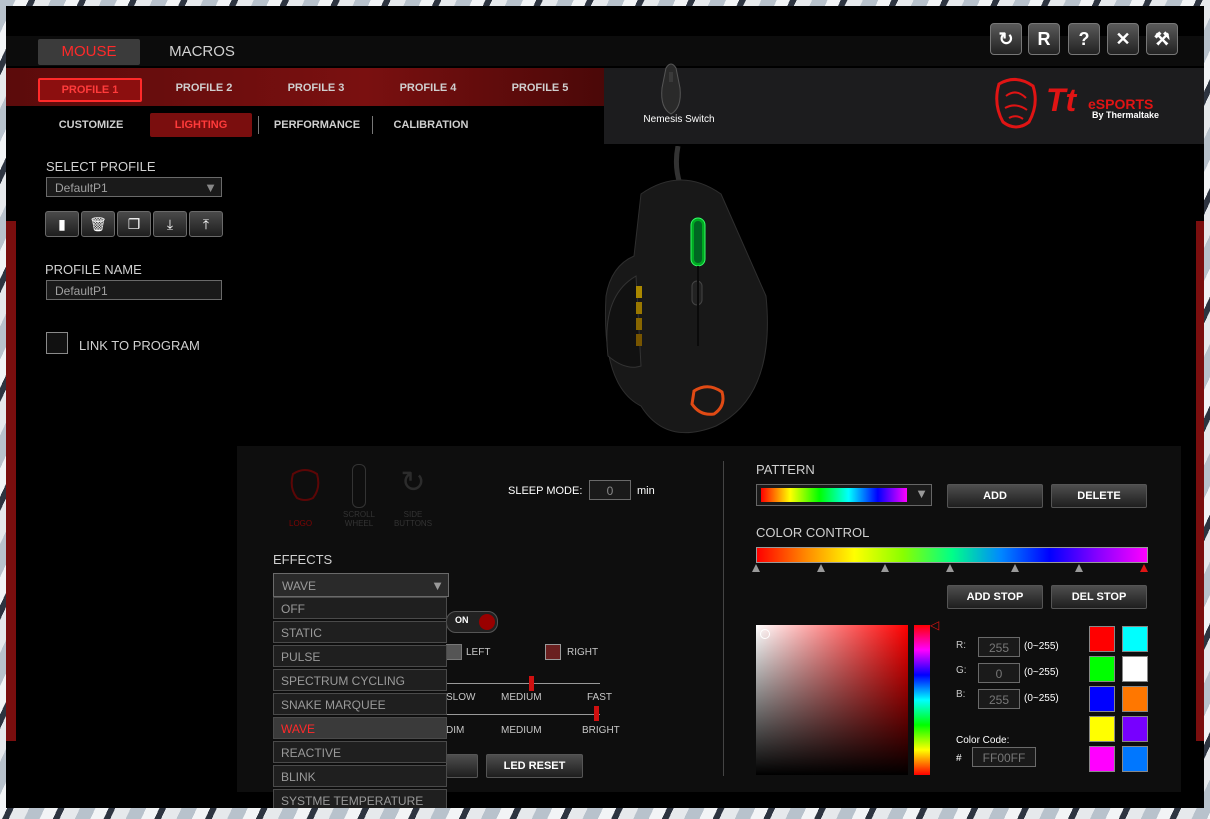  Describe the element at coordinates (983, 740) in the screenshot. I see `color-code-label: Color Code:` at that location.